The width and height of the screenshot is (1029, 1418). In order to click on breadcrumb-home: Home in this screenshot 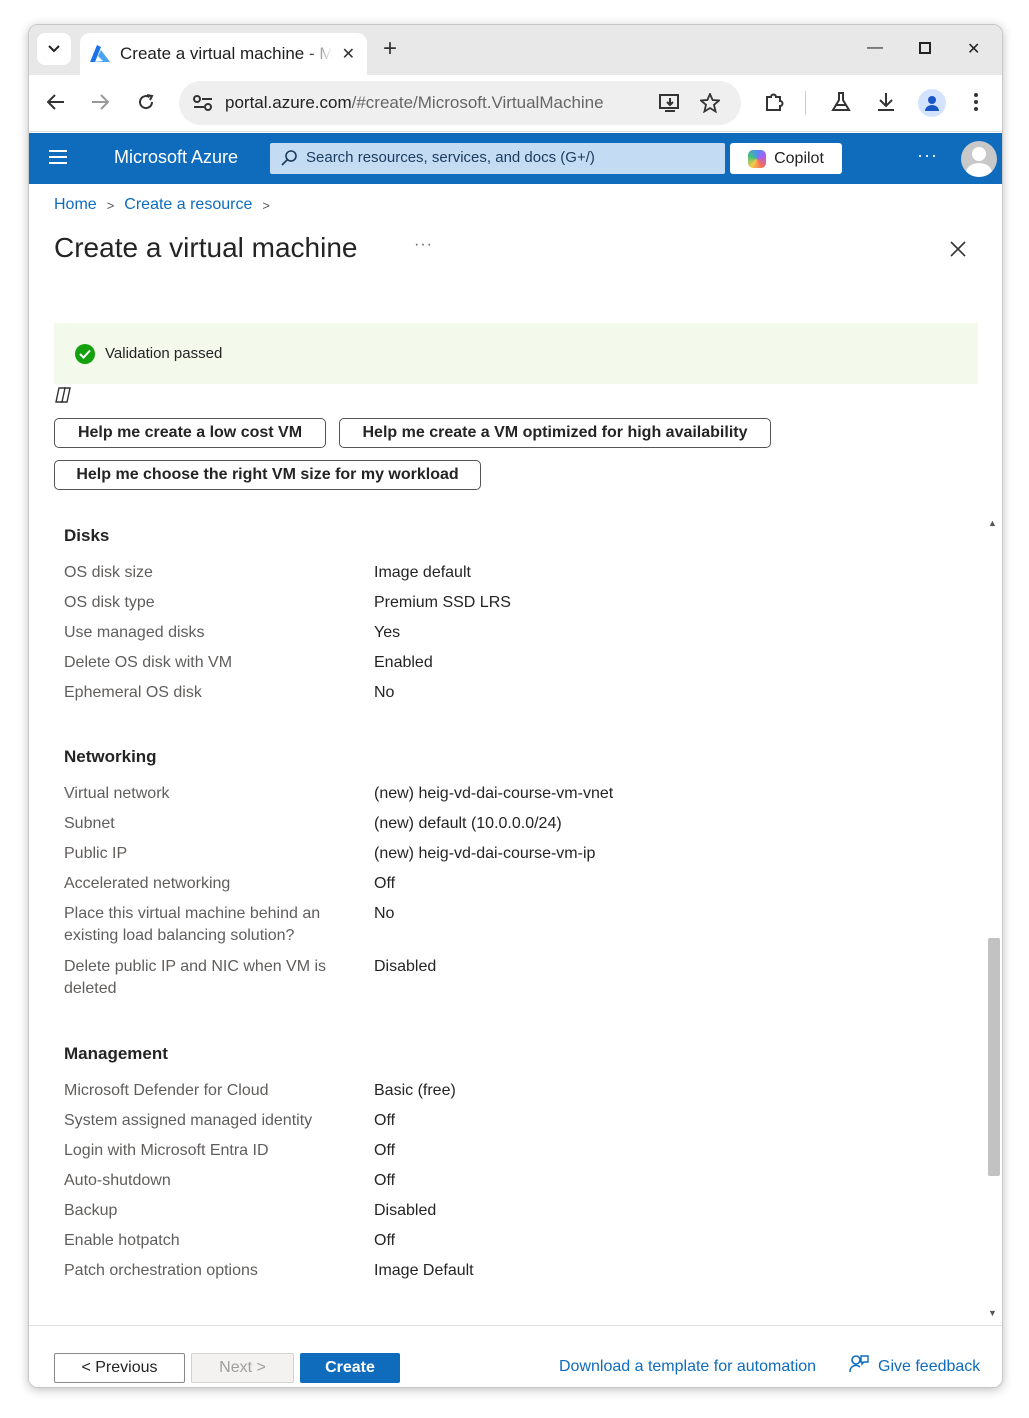, I will do `click(75, 205)`.